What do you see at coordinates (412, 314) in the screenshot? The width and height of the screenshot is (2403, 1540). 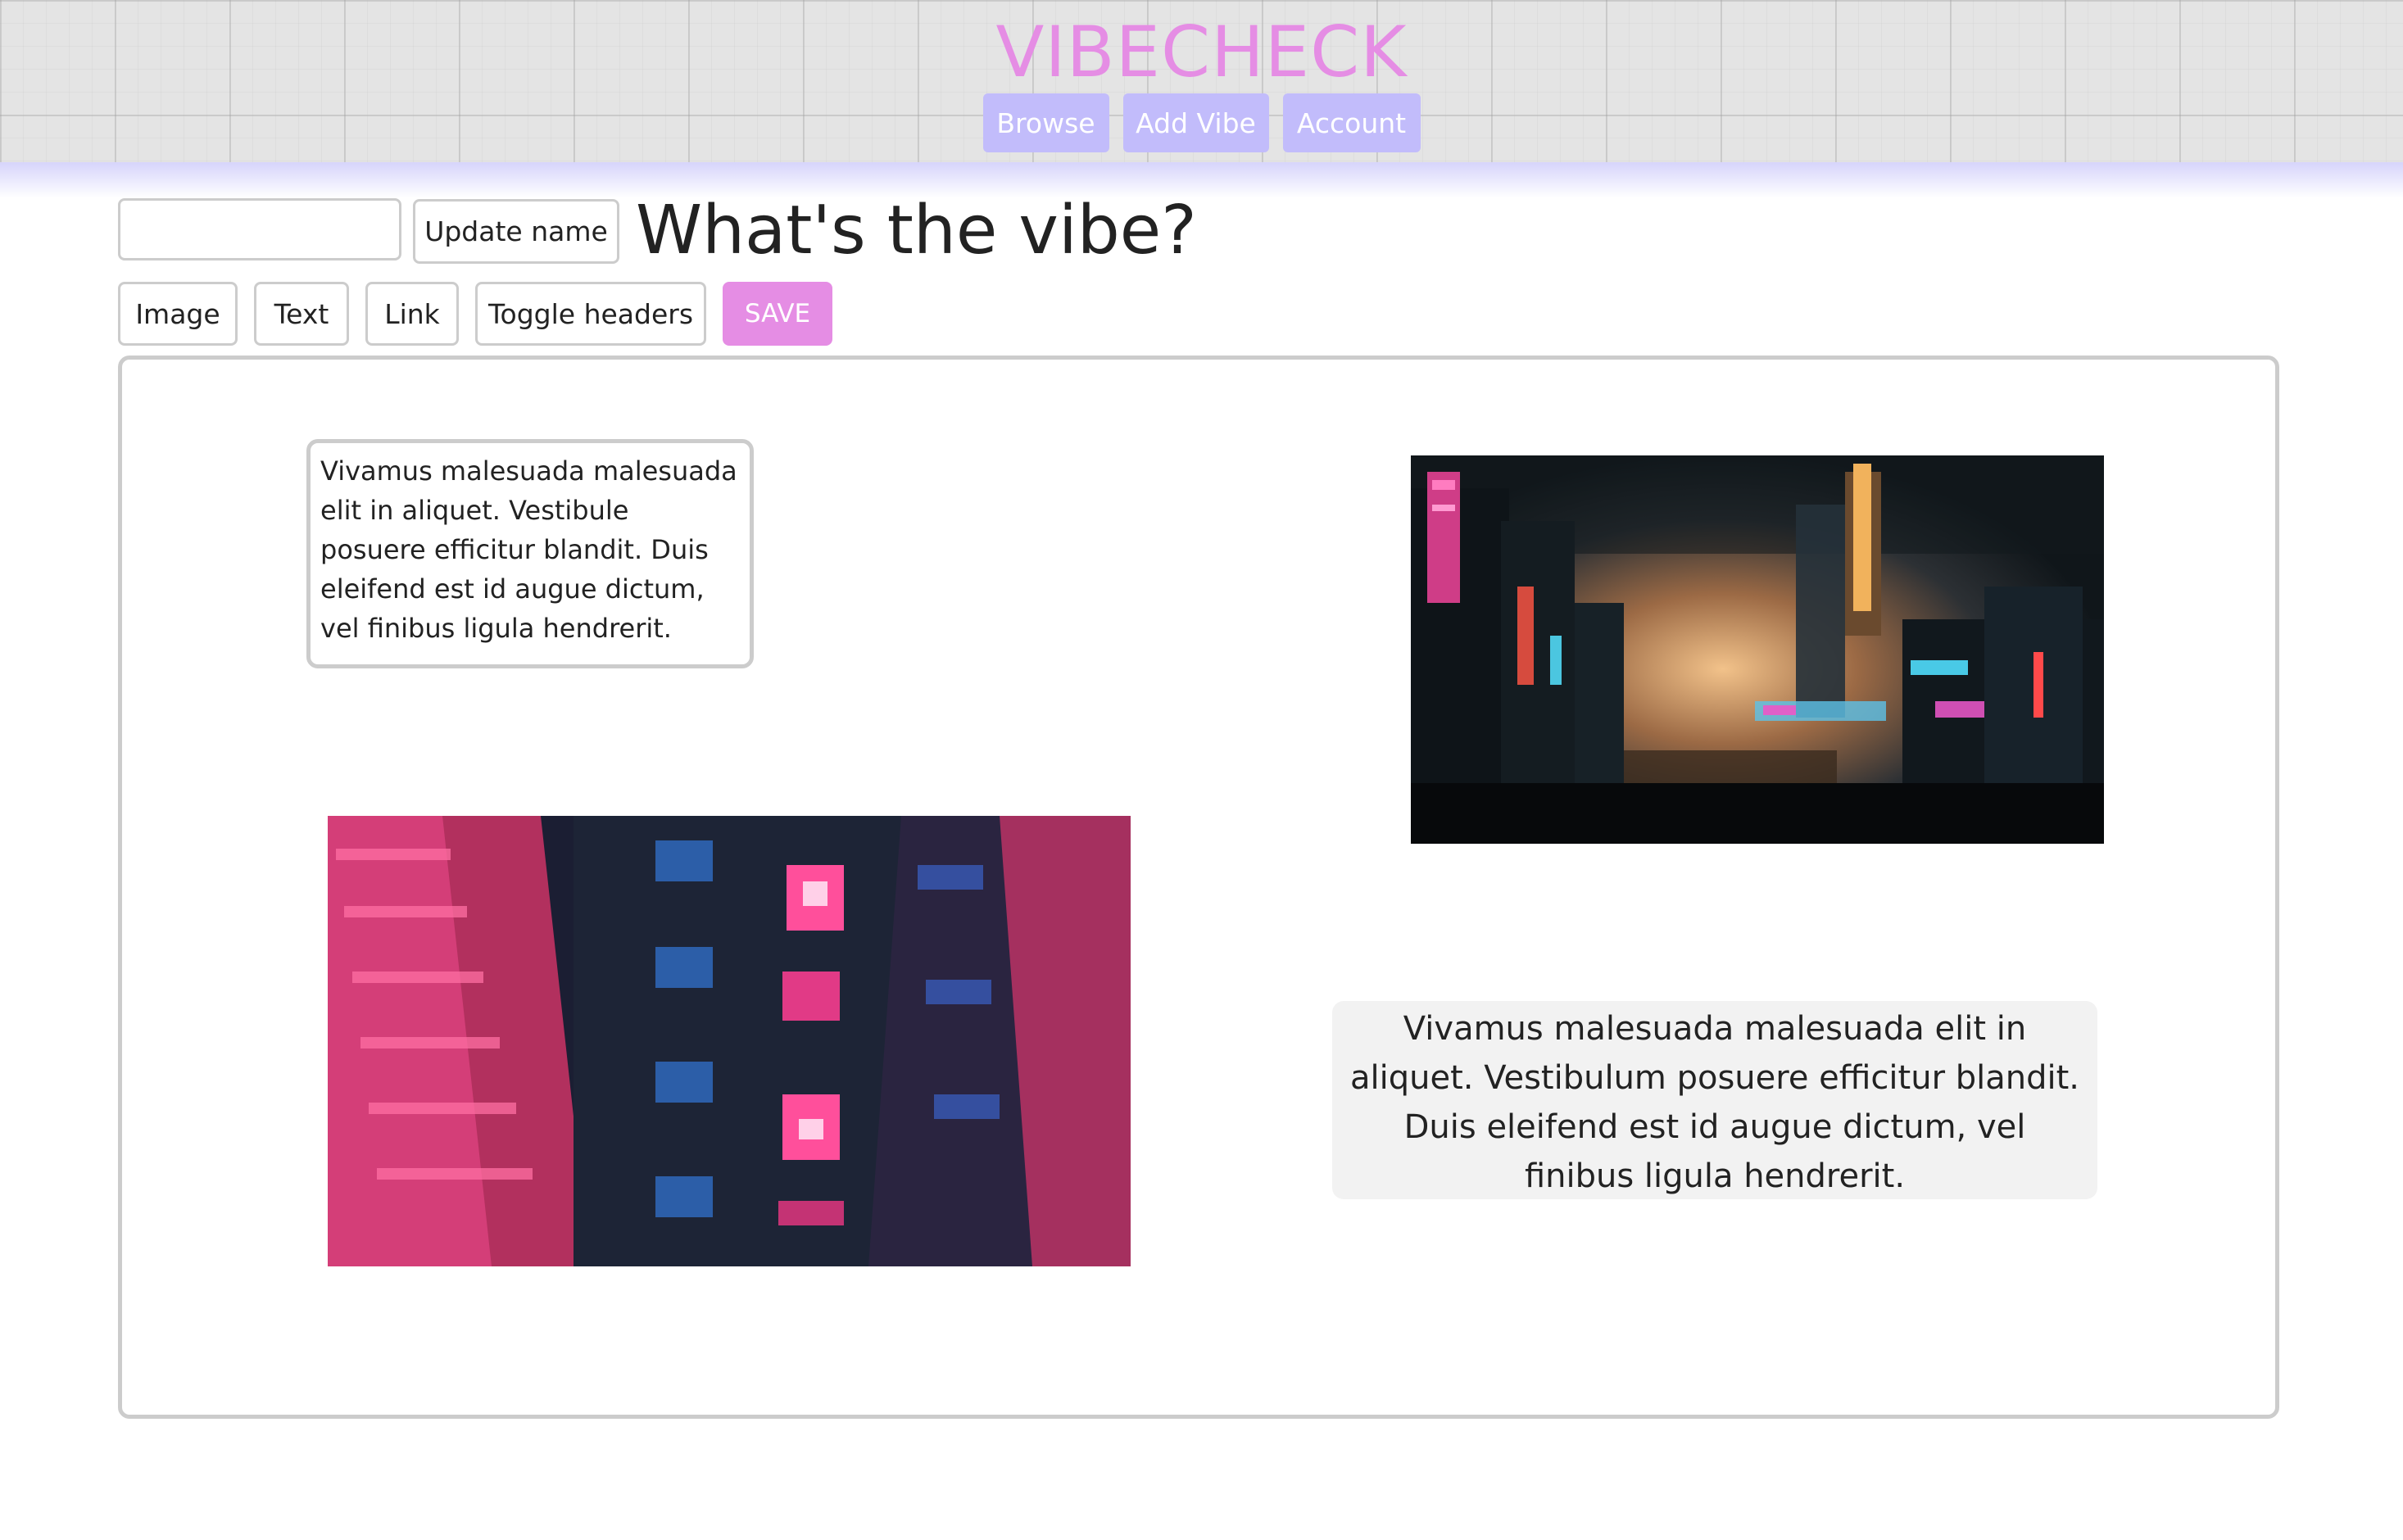 I see `add-link-button: Link` at bounding box center [412, 314].